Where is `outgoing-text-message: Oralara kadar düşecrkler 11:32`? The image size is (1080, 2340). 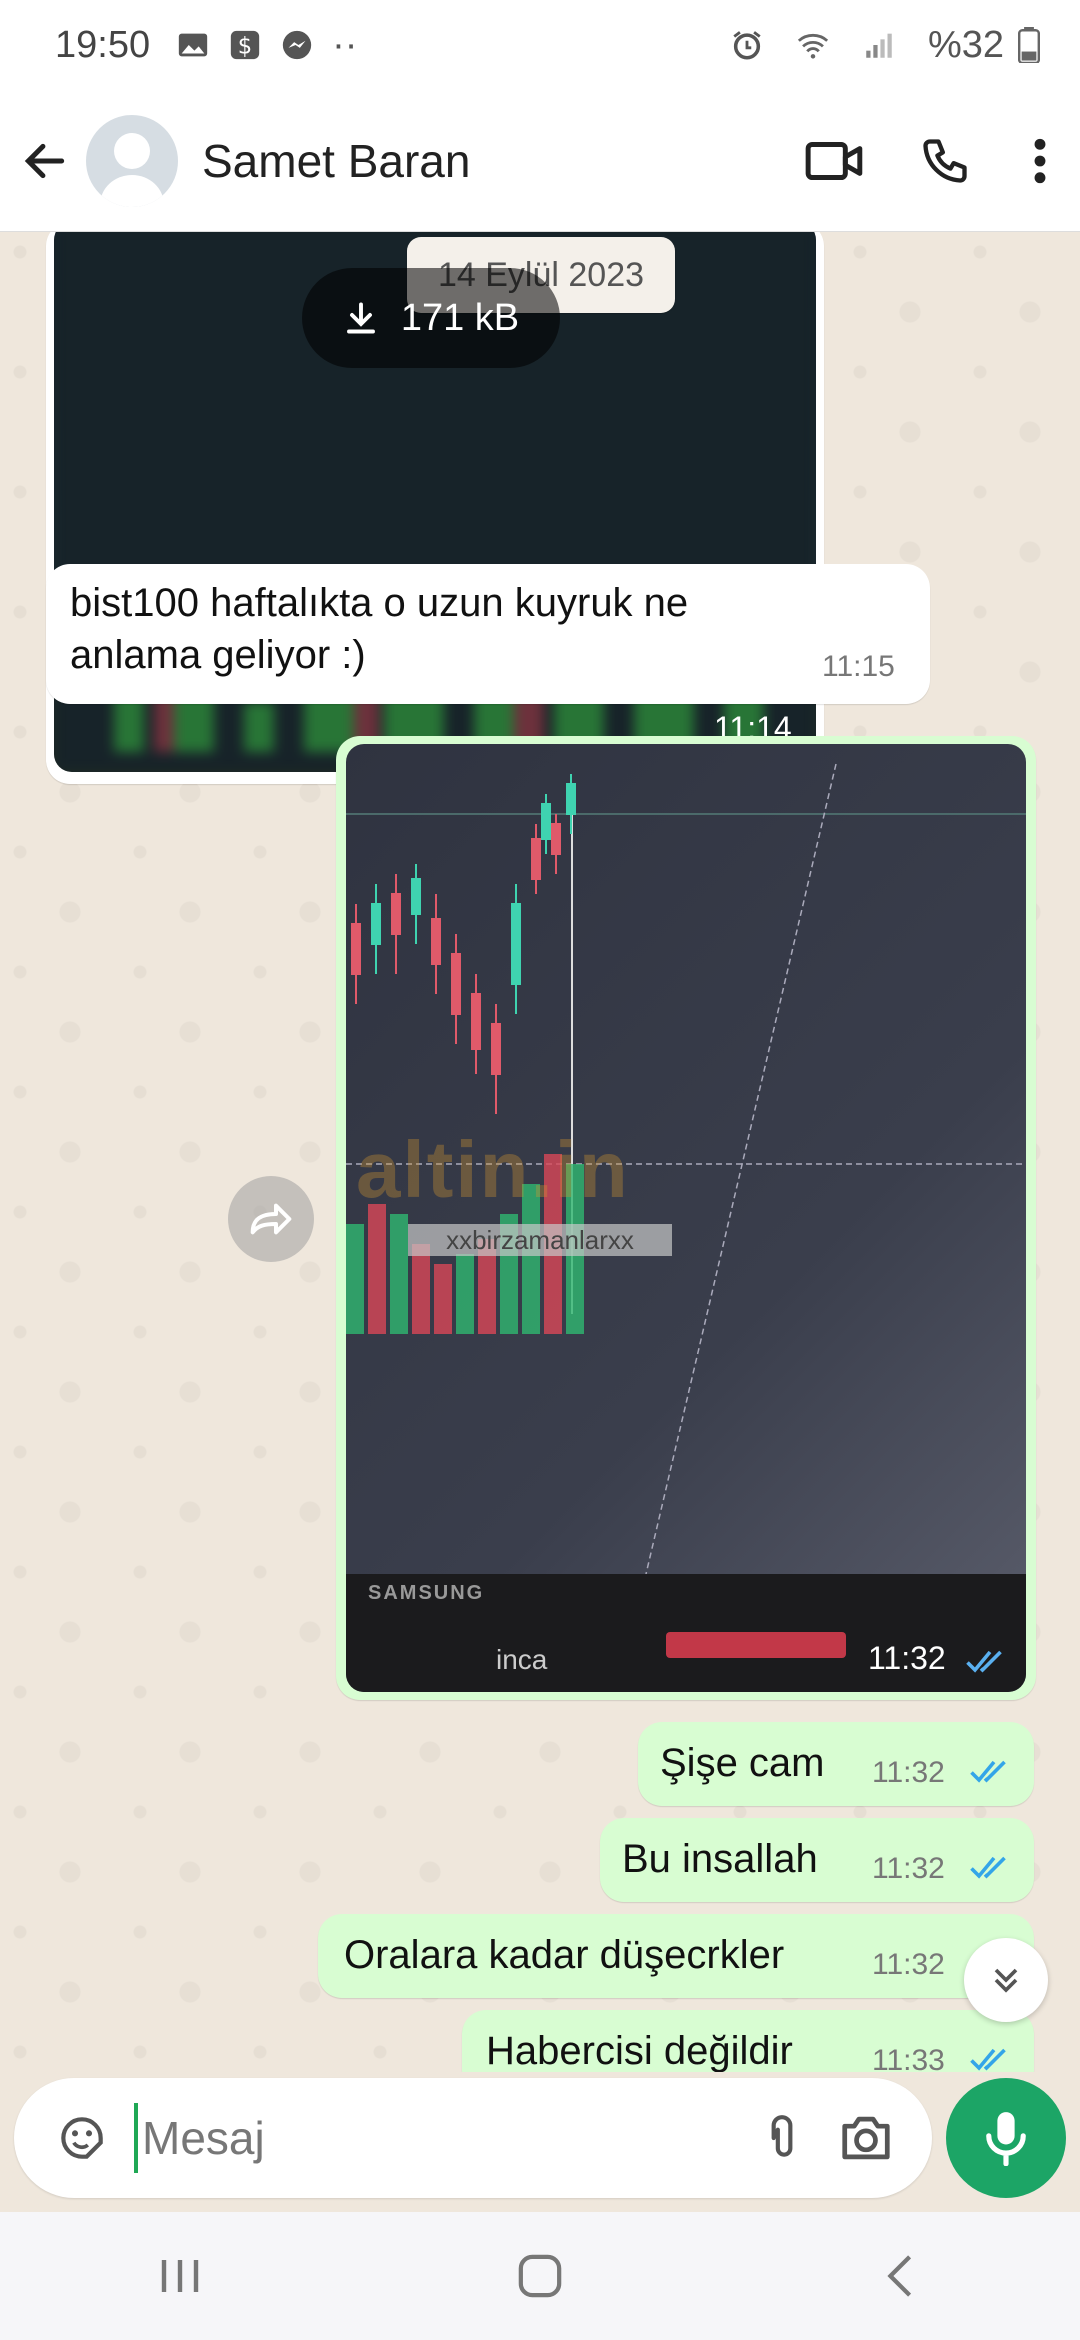 outgoing-text-message: Oralara kadar düşecrkler 11:32 is located at coordinates (676, 1956).